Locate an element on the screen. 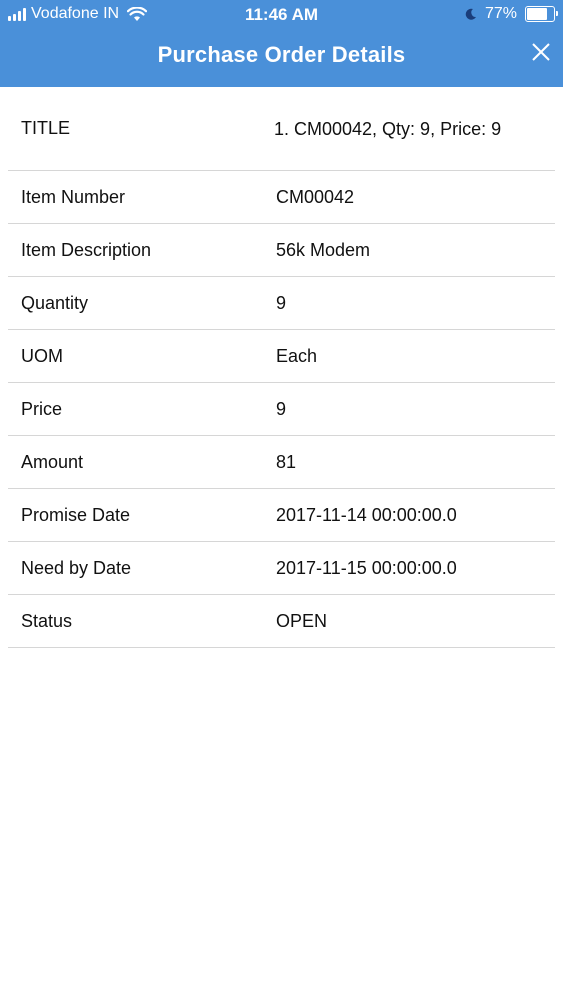 The width and height of the screenshot is (563, 1000). battery-fill is located at coordinates (537, 14).